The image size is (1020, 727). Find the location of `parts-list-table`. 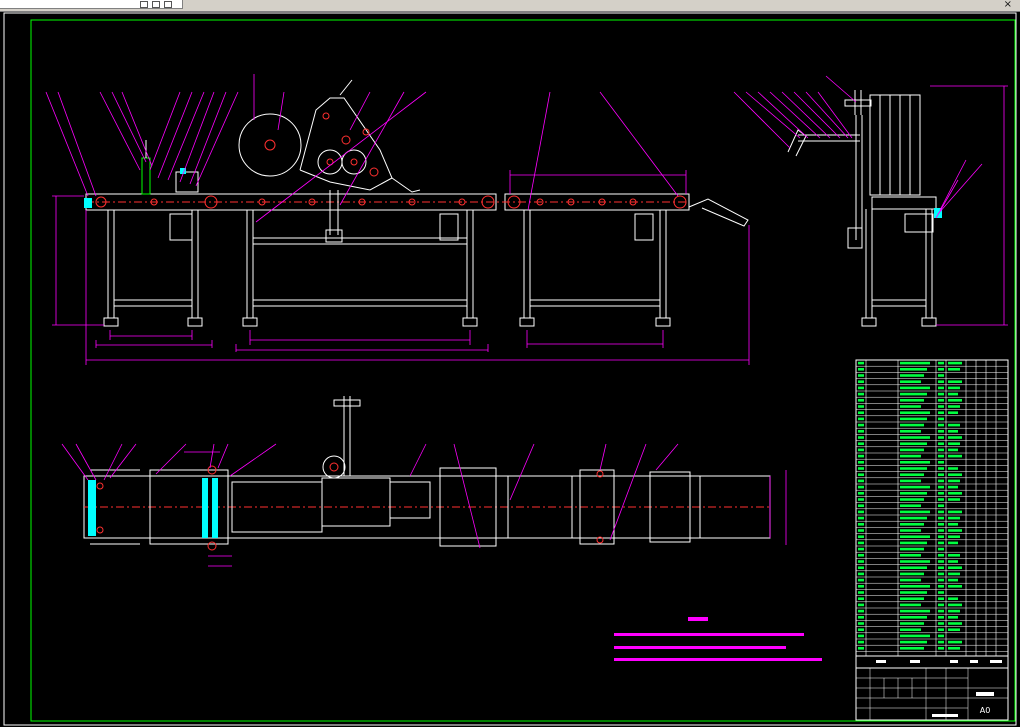

parts-list-table is located at coordinates (932, 514).